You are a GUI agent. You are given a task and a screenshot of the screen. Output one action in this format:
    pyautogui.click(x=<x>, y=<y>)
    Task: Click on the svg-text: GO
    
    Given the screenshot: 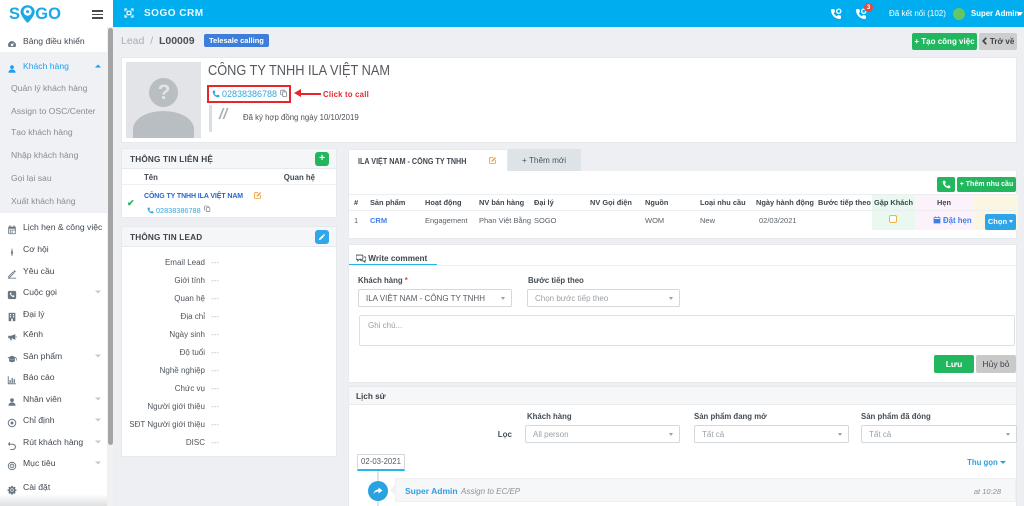 What is the action you would take?
    pyautogui.click(x=48, y=14)
    